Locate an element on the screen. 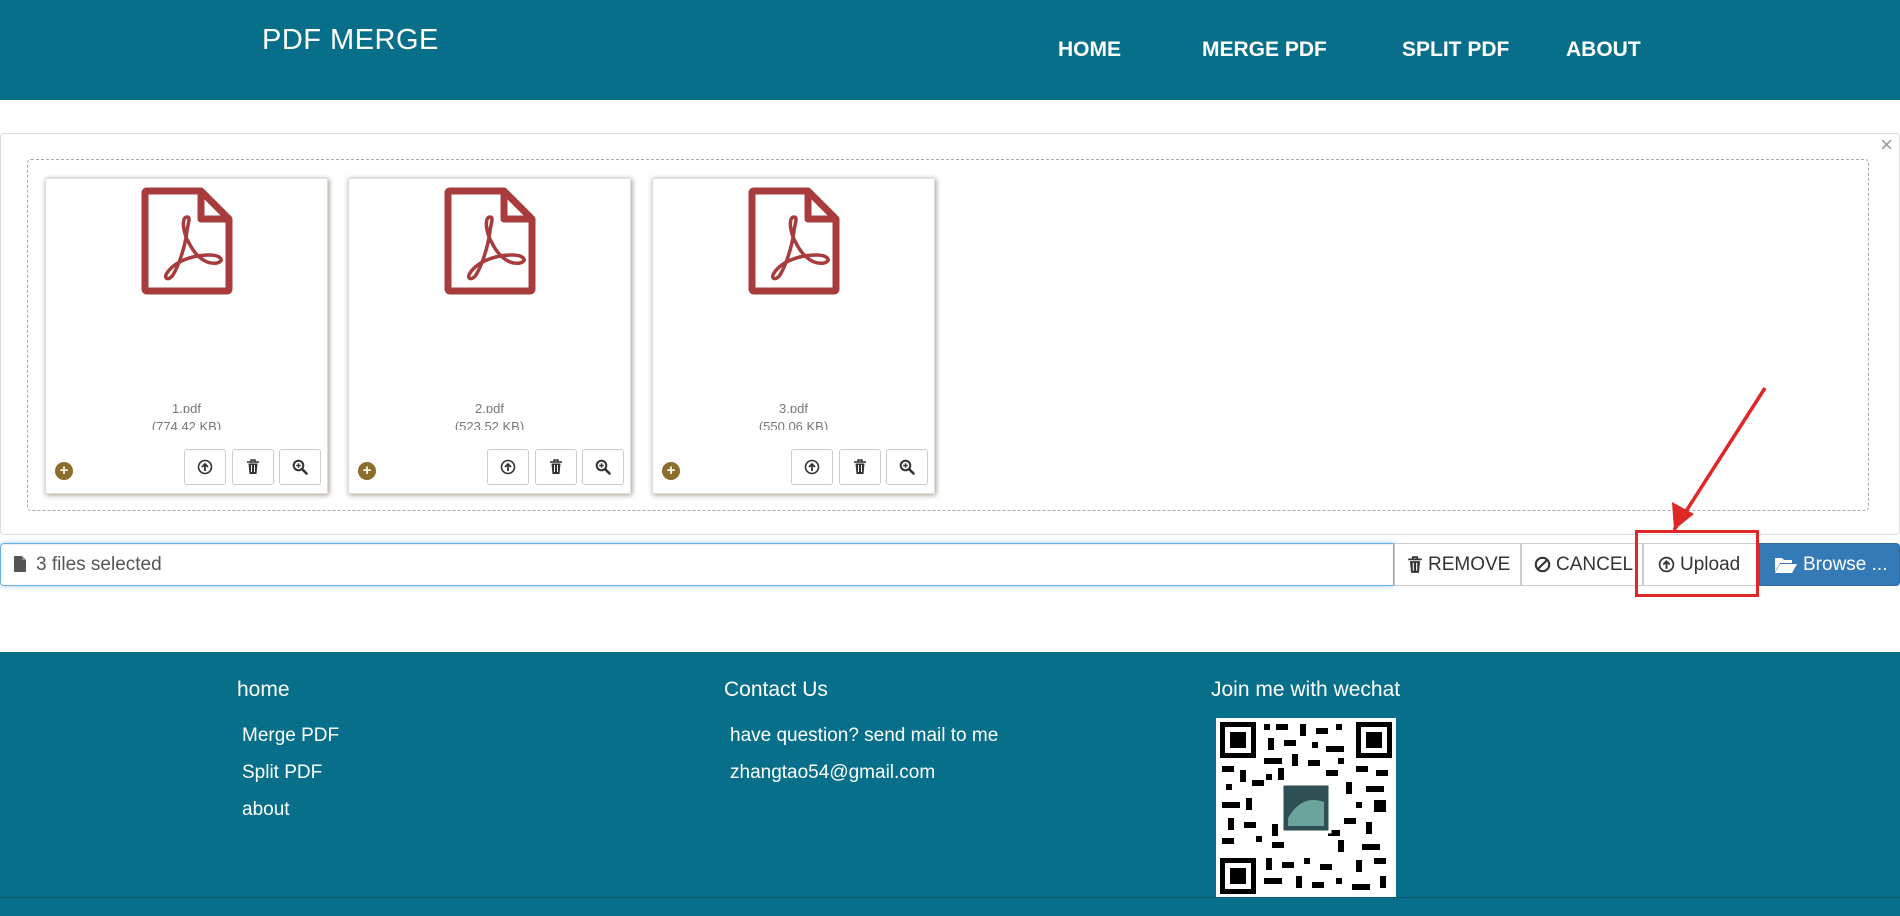  file-card: 3.pdf (550.06 KB) + is located at coordinates (793, 336).